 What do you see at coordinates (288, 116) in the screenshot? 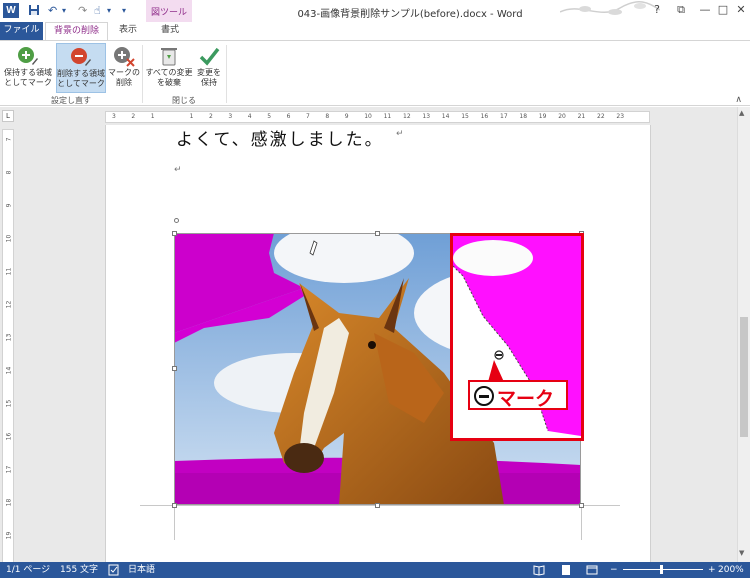
I see `ruler-number: 6` at bounding box center [288, 116].